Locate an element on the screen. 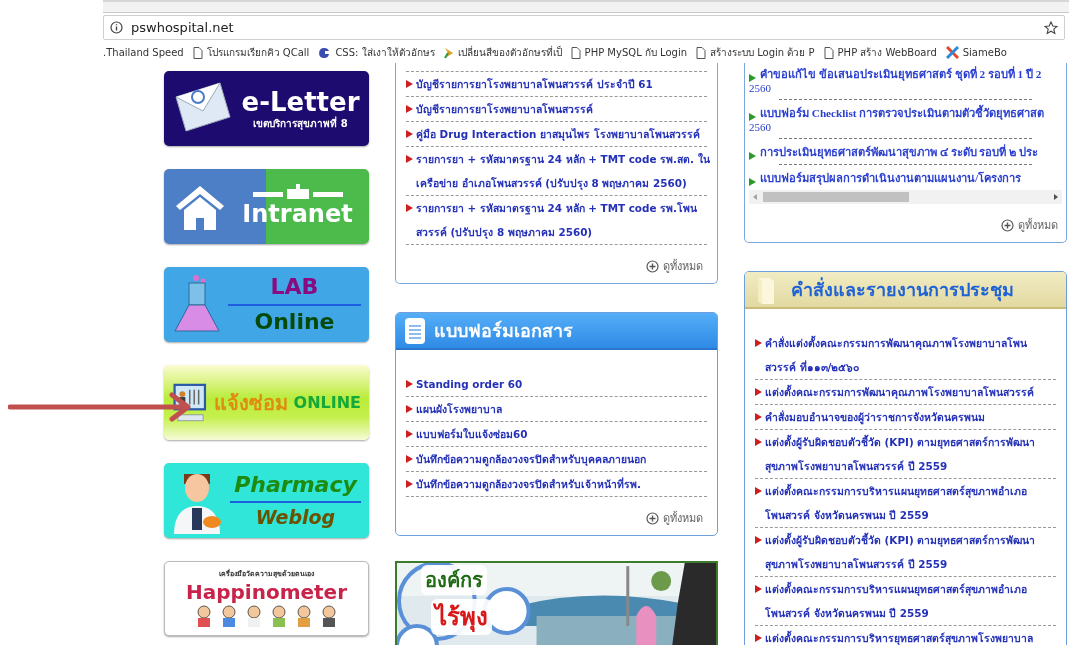 This screenshot has height=645, width=1069. document-link: บันทึกข้อความดูกล้องวงจรปิดสำหรับเจ้าหน้าที่รพ. is located at coordinates (528, 484).